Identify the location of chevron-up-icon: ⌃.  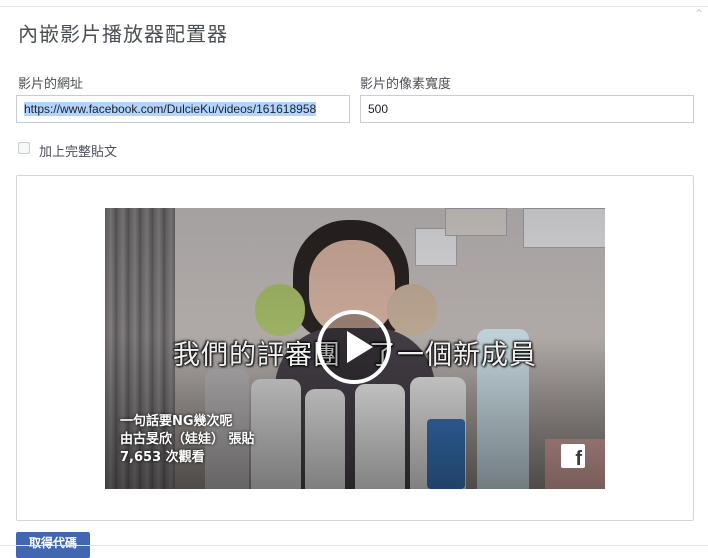
(699, 14).